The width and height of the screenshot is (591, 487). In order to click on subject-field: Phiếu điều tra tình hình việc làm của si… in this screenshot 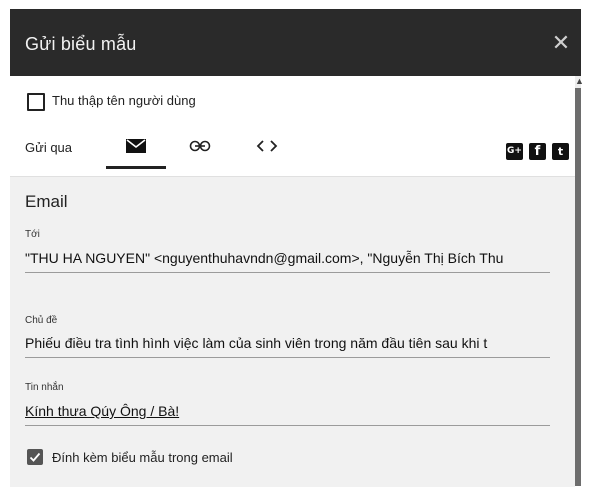, I will do `click(287, 346)`.